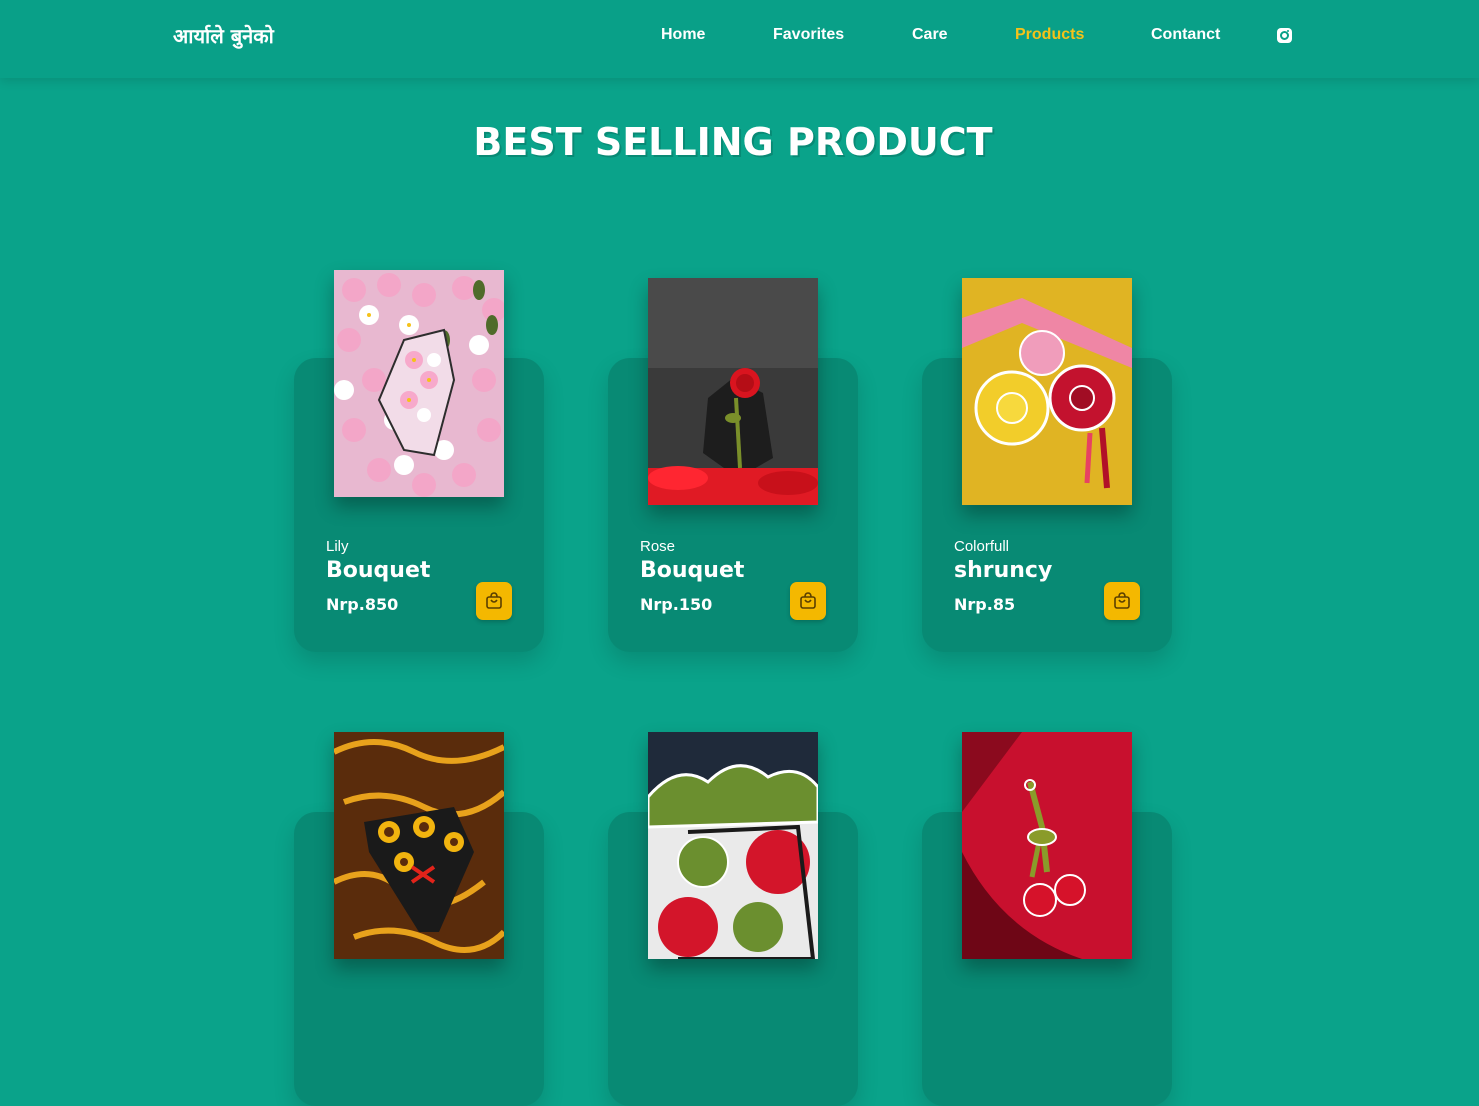  I want to click on nav-favorites: Favorites, so click(808, 35).